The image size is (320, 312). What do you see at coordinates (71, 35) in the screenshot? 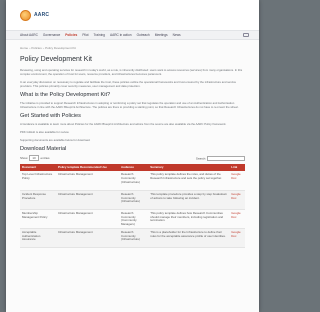
I see `nav-item-policies: Policies` at bounding box center [71, 35].